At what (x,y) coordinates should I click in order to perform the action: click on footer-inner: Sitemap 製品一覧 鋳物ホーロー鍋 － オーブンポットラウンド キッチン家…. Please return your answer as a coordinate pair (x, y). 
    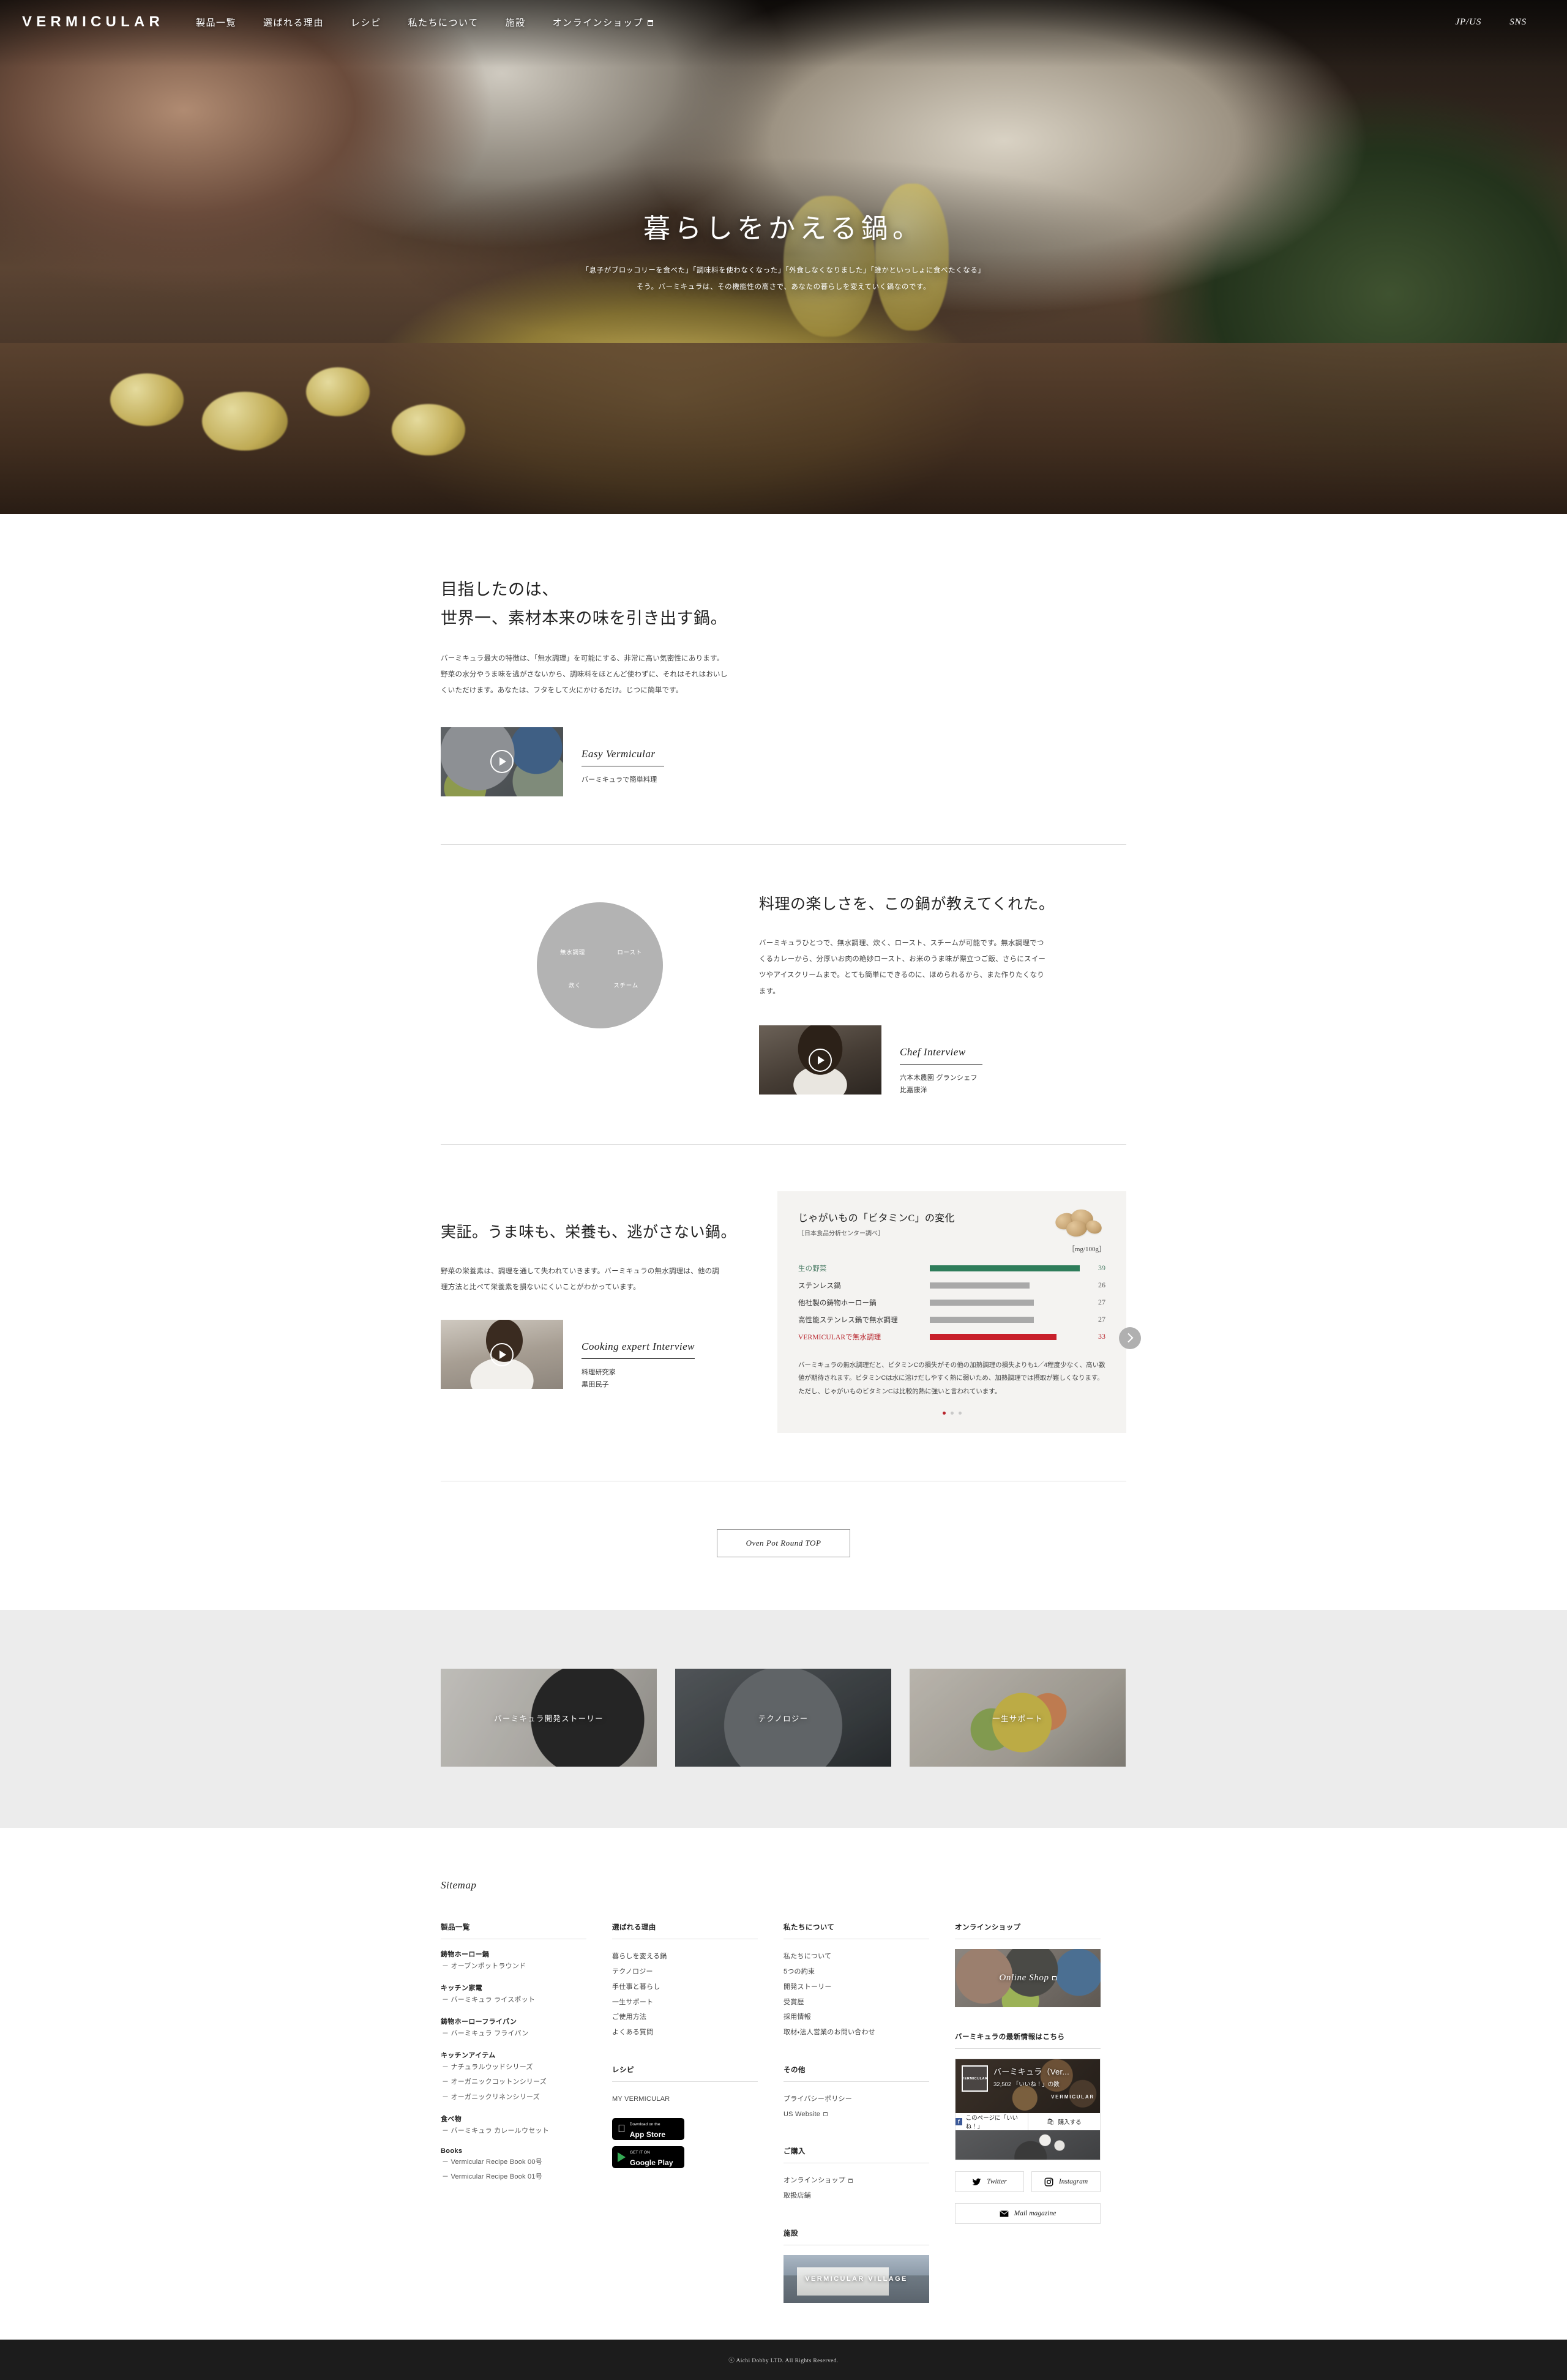
    Looking at the image, I should click on (783, 2091).